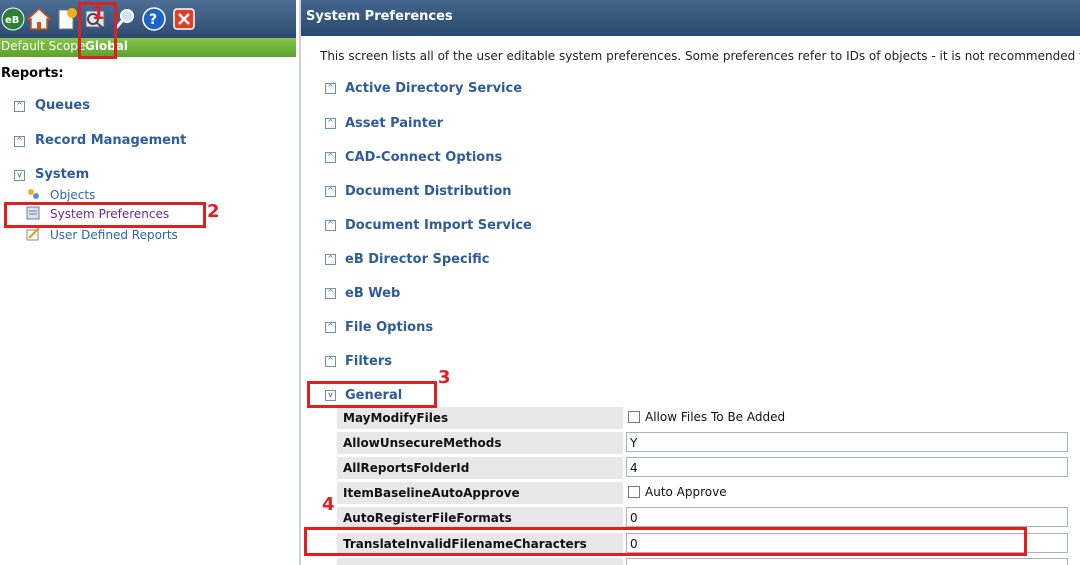 The width and height of the screenshot is (1080, 565). Describe the element at coordinates (110, 140) in the screenshot. I see `tree-node-label: Record Management` at that location.